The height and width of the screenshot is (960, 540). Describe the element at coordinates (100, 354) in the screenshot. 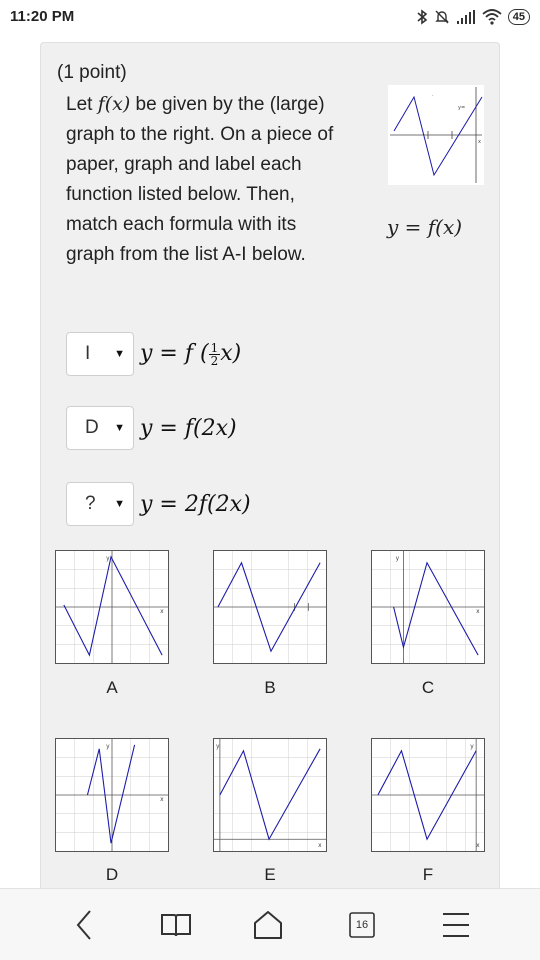

I see `answer-select-1: I ▼` at that location.